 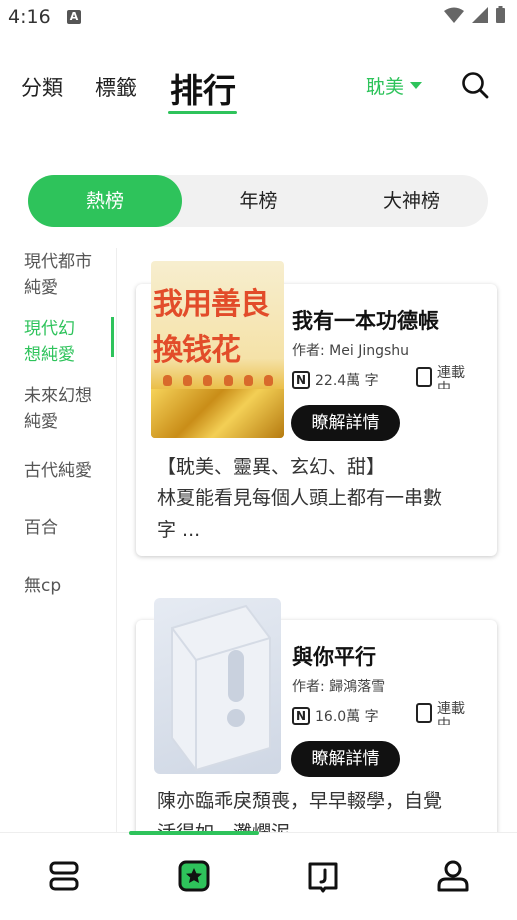 What do you see at coordinates (300, 498) in the screenshot?
I see `book-description: 林夏能看見每個人頭上都有一串數` at bounding box center [300, 498].